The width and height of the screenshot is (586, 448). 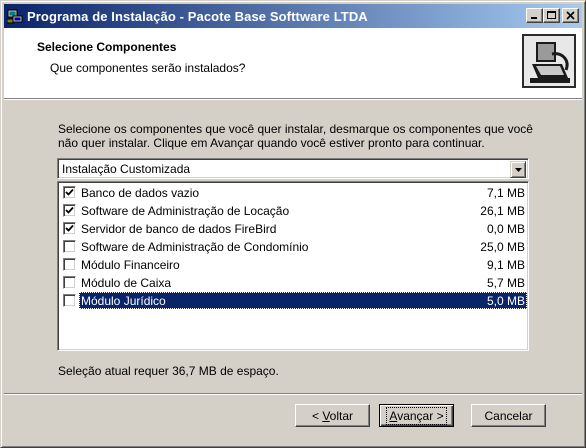 I want to click on chevron-down-icon, so click(x=518, y=169).